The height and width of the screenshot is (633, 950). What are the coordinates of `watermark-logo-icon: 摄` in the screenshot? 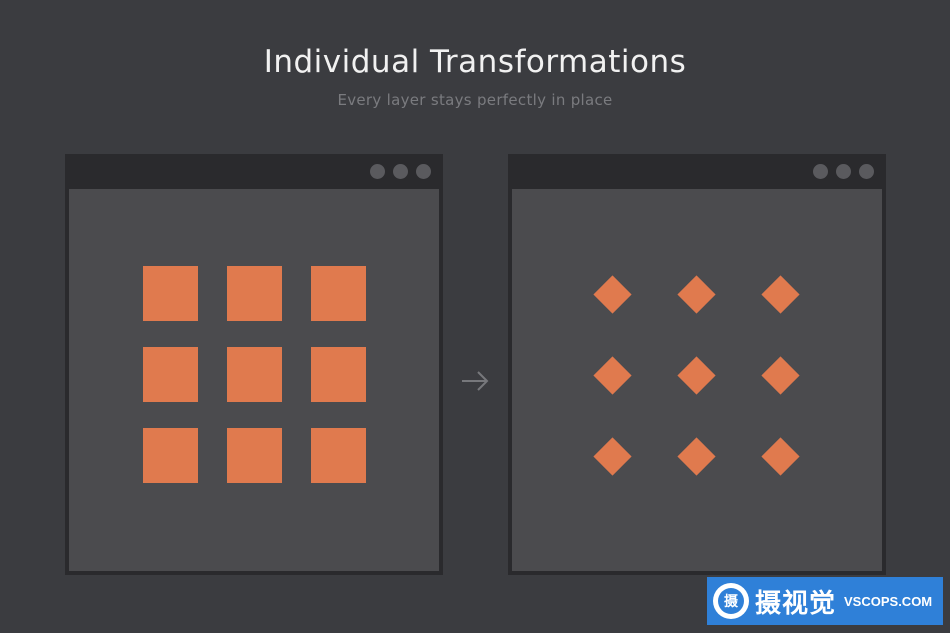 It's located at (731, 601).